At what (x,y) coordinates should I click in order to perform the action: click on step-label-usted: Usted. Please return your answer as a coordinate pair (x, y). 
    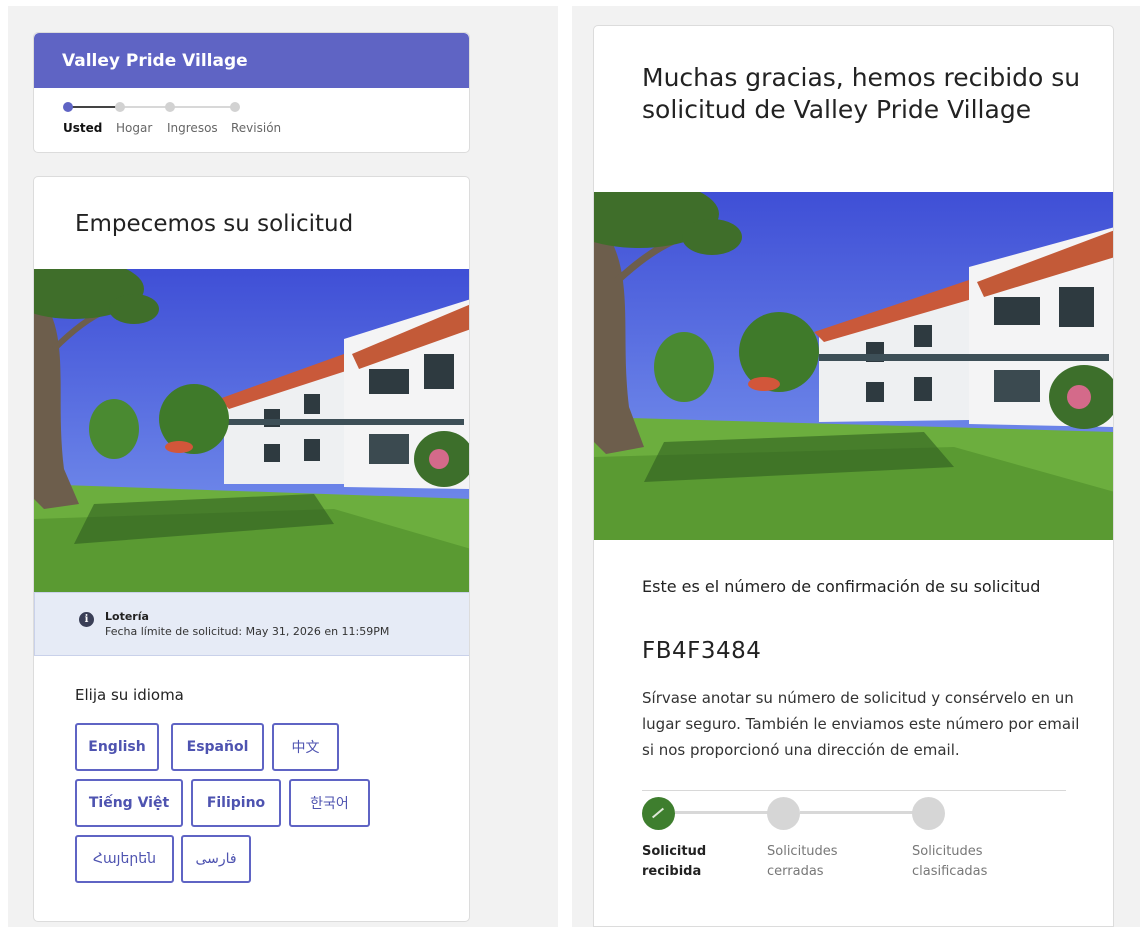
    Looking at the image, I should click on (83, 128).